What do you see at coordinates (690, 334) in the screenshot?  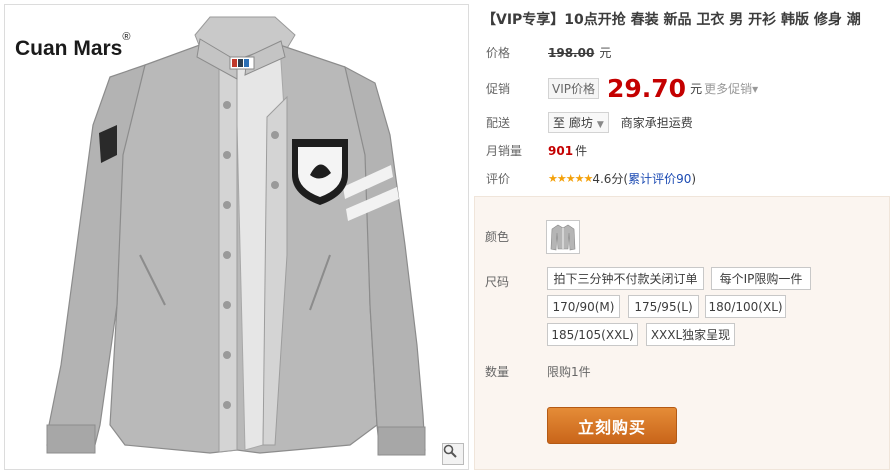 I see `size-option-xxxl: XXXL独家呈现` at bounding box center [690, 334].